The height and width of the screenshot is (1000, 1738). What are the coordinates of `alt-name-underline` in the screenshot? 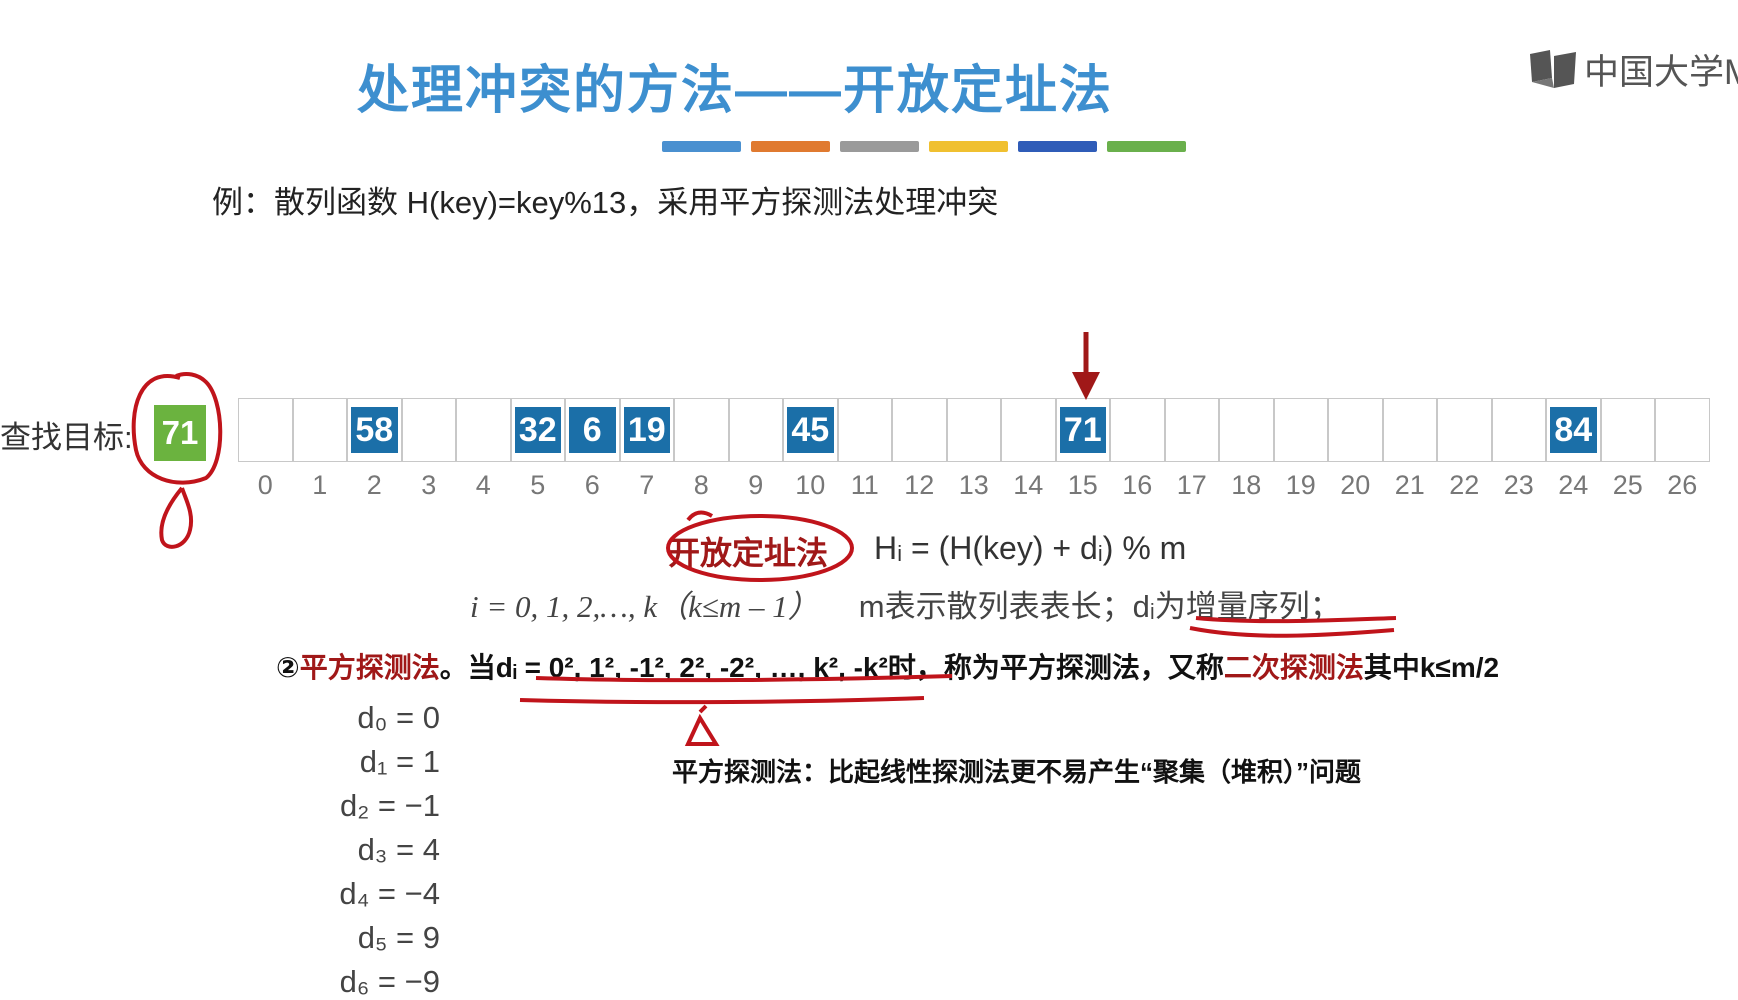 It's located at (1292, 632).